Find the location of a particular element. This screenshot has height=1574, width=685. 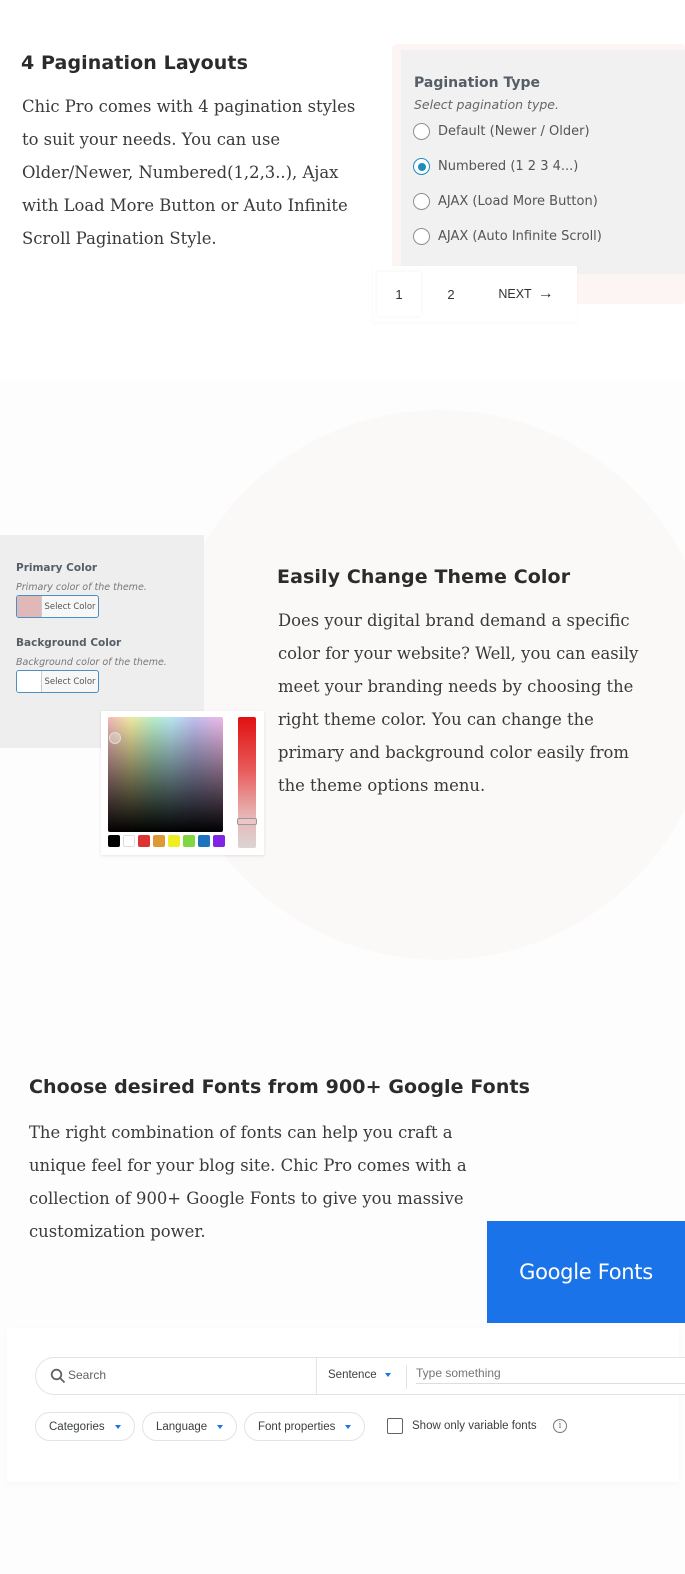

next-page-link: NEXT → is located at coordinates (526, 294).